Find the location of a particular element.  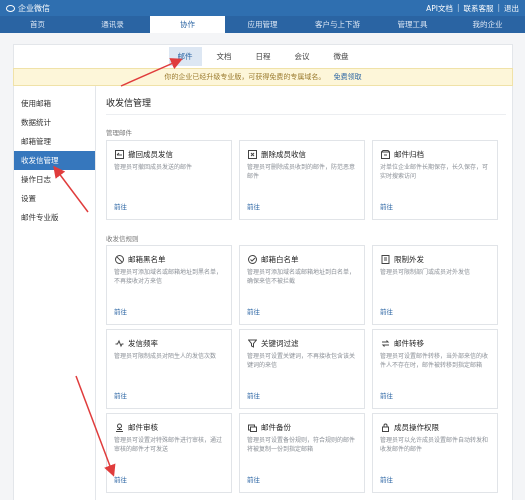

audit-icon is located at coordinates (119, 428).